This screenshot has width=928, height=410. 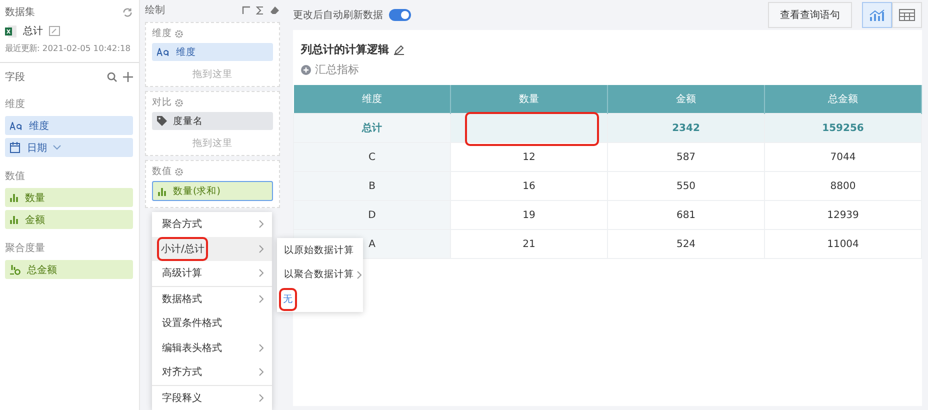 What do you see at coordinates (529, 244) in the screenshot?
I see `table-cell: 21` at bounding box center [529, 244].